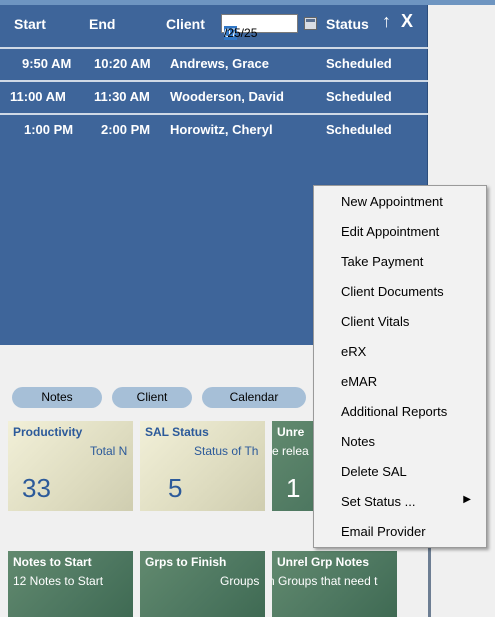 The width and height of the screenshot is (495, 617). I want to click on tile-count: 5, so click(175, 488).